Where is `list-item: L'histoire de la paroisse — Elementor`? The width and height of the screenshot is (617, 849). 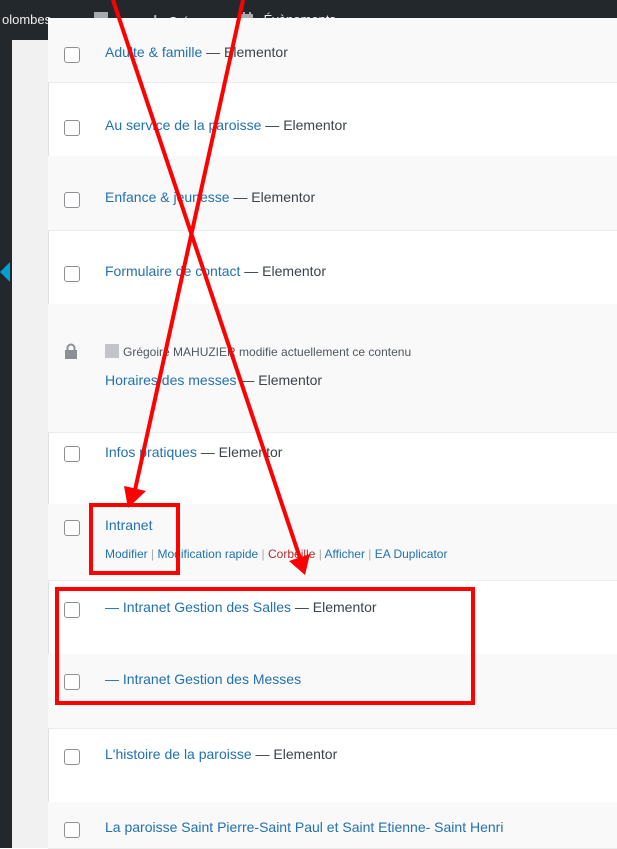 list-item: L'histoire de la paroisse — Elementor is located at coordinates (332, 765).